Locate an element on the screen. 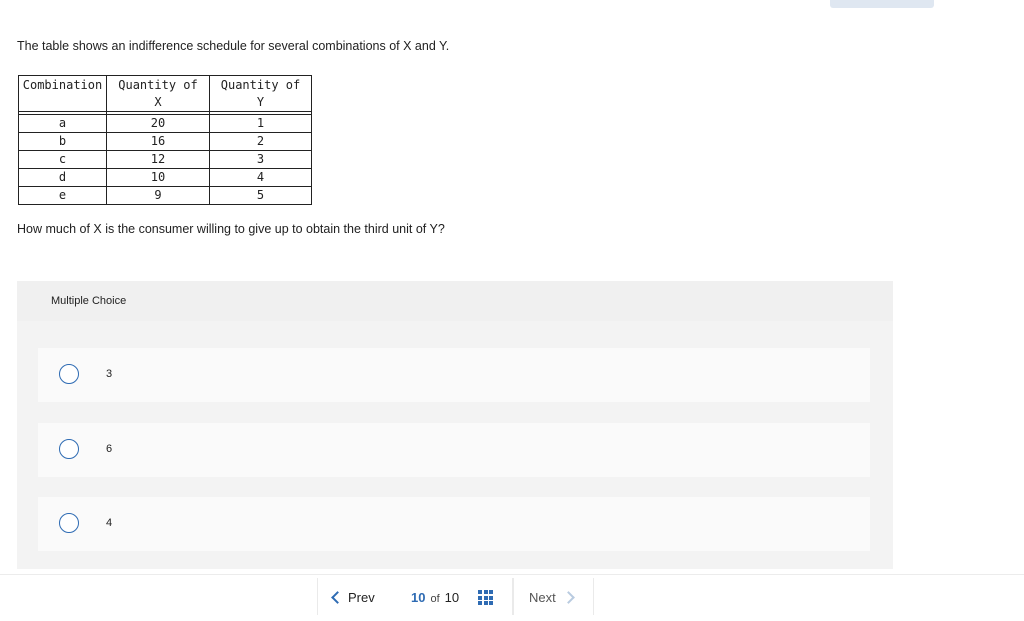 This screenshot has width=1024, height=621. table-row: b 16 2 is located at coordinates (165, 141).